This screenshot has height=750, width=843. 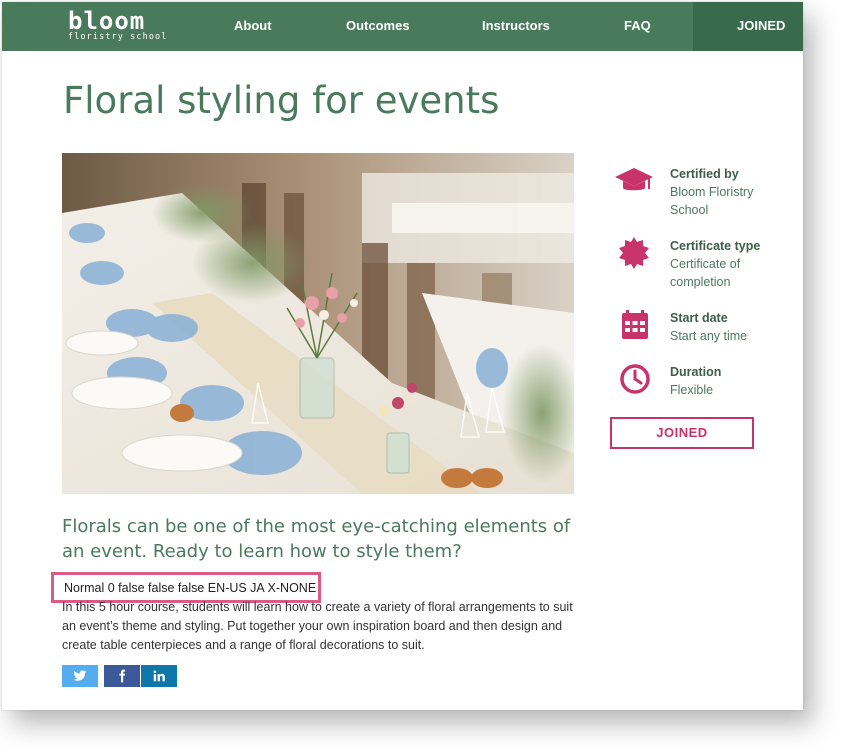 What do you see at coordinates (761, 25) in the screenshot?
I see `nav-joined-label: JOINED` at bounding box center [761, 25].